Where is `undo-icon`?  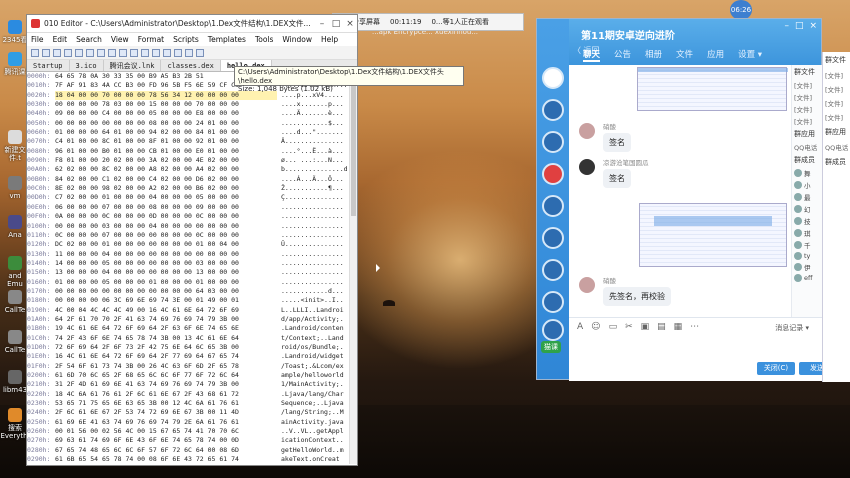 undo-icon is located at coordinates (123, 52).